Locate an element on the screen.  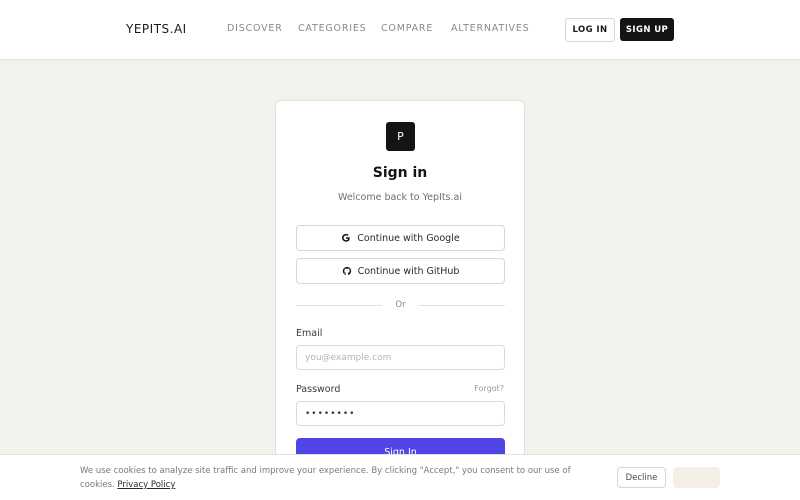
forgot-password-link: Forgot? is located at coordinates (489, 388).